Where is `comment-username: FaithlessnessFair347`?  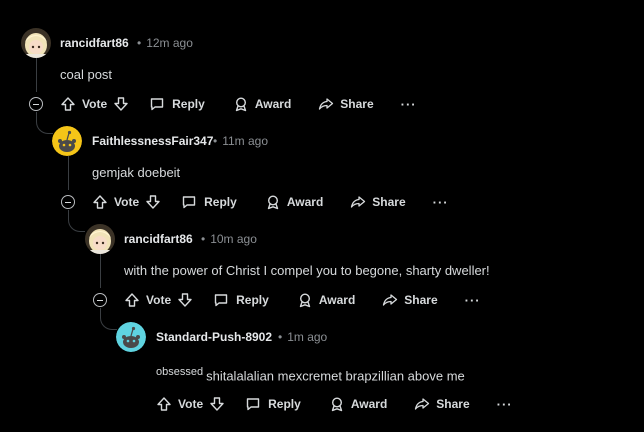
comment-username: FaithlessnessFair347 is located at coordinates (152, 141).